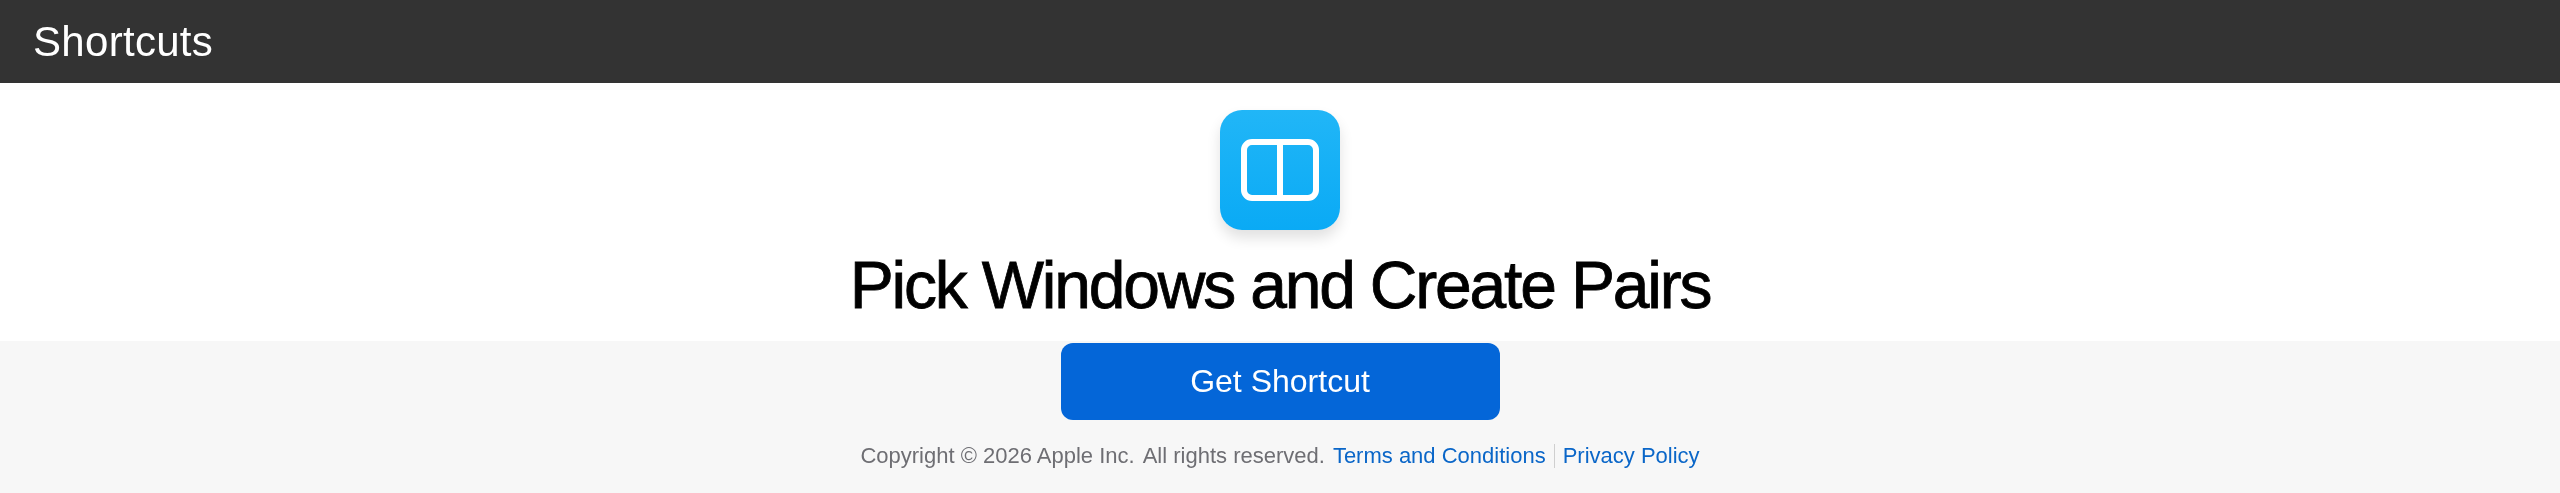 The width and height of the screenshot is (2560, 493). I want to click on shortcut-title: Pick Windows and Create Pairs, so click(1280, 285).